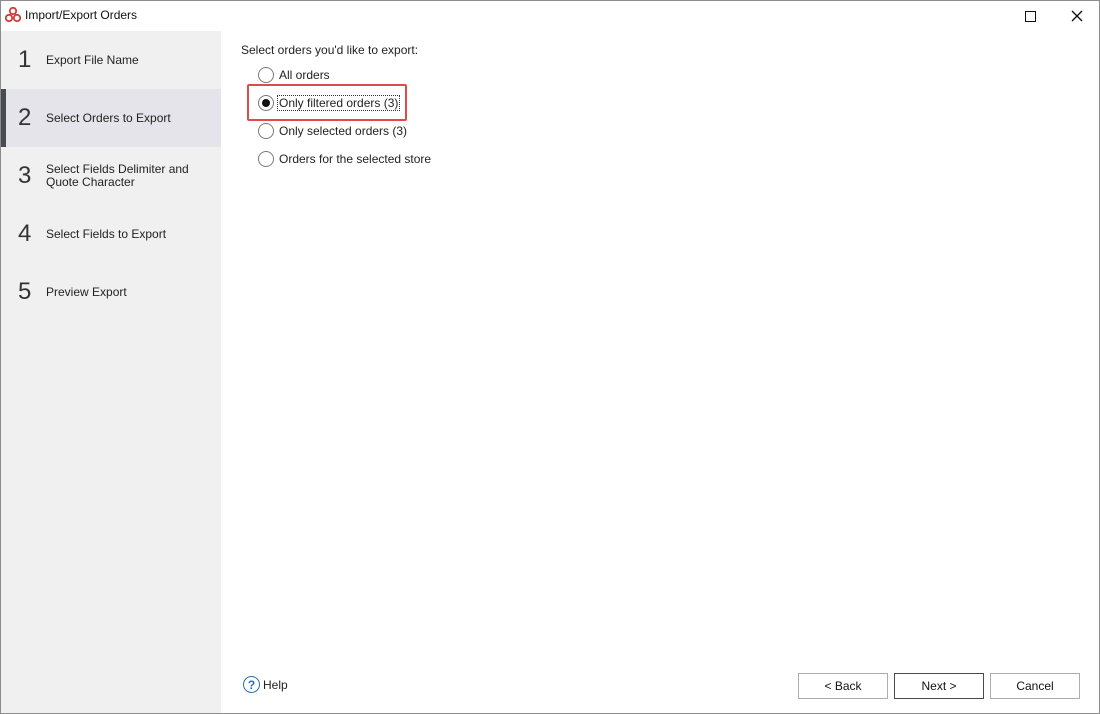 The image size is (1100, 714). Describe the element at coordinates (81, 15) in the screenshot. I see `window-title: Import/Export Orders` at that location.